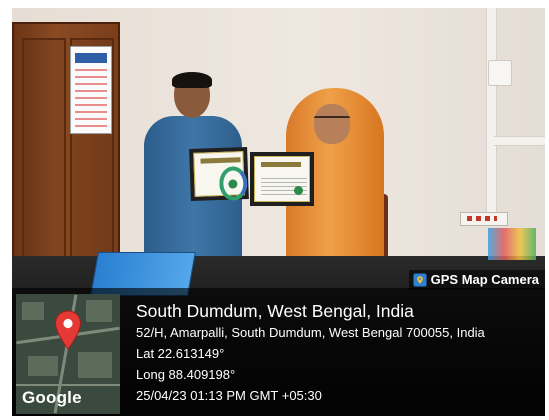 This screenshot has height=420, width=549. Describe the element at coordinates (229, 395) in the screenshot. I see `location-timestamp: 25/04/23 01:13 PM GMT +05:30` at that location.